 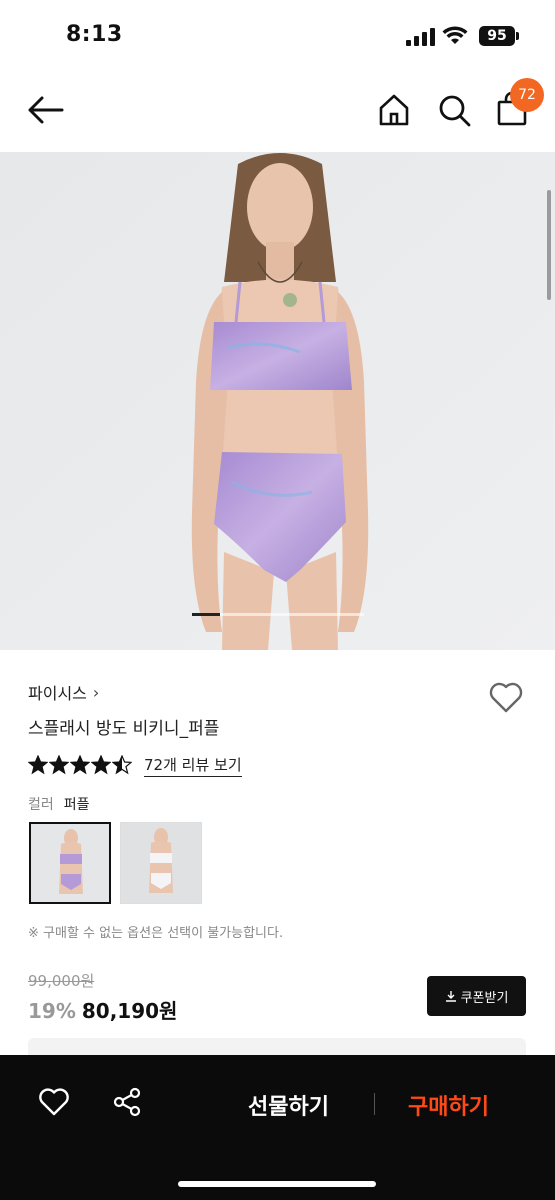 I want to click on wifi-icon, so click(x=455, y=35).